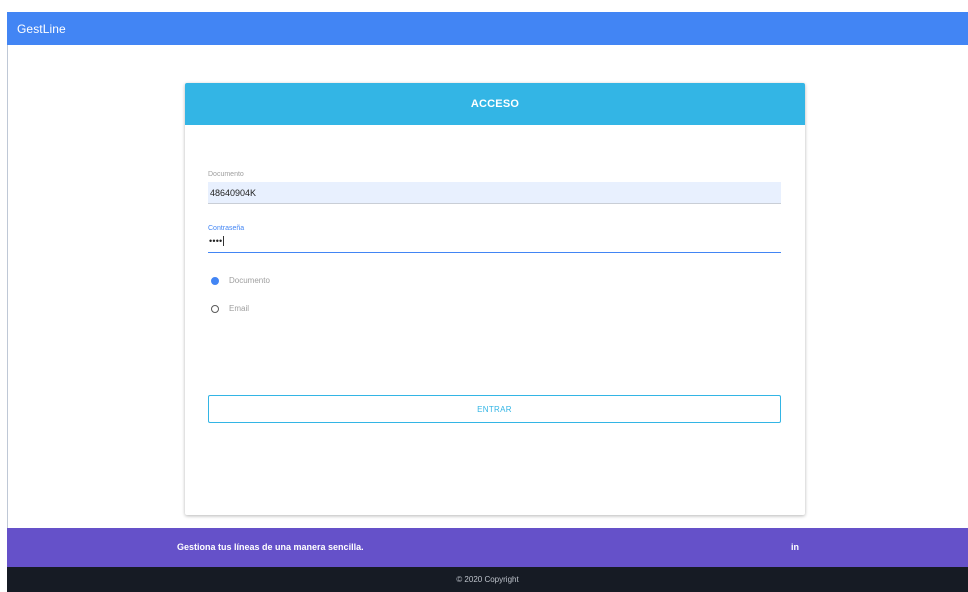 This screenshot has width=968, height=592. What do you see at coordinates (216, 241) in the screenshot?
I see `password-value: ••••` at bounding box center [216, 241].